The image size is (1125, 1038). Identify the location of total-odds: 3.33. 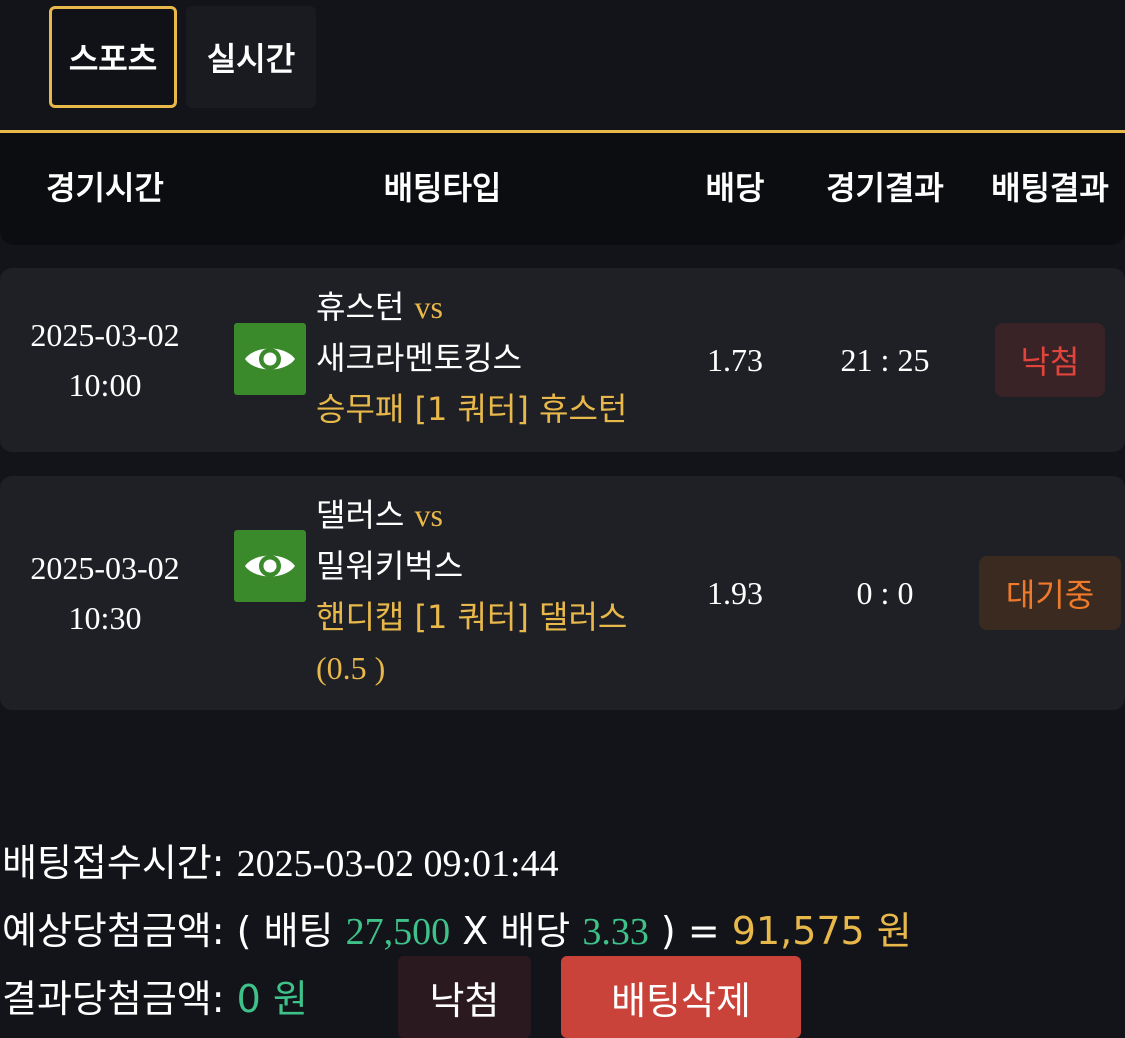
(615, 932).